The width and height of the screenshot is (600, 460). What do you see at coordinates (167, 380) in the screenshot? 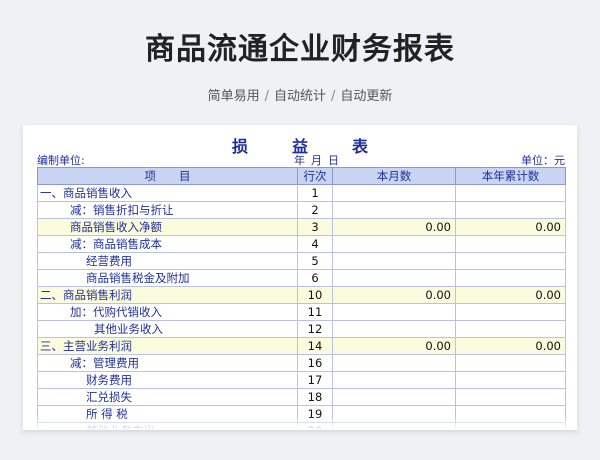
I see `row-item-cell: 财务费用` at bounding box center [167, 380].